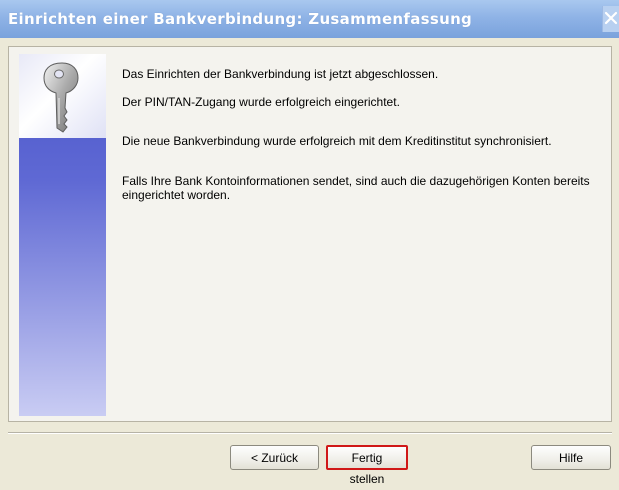  Describe the element at coordinates (274, 457) in the screenshot. I see `back-button: < Zurück` at that location.